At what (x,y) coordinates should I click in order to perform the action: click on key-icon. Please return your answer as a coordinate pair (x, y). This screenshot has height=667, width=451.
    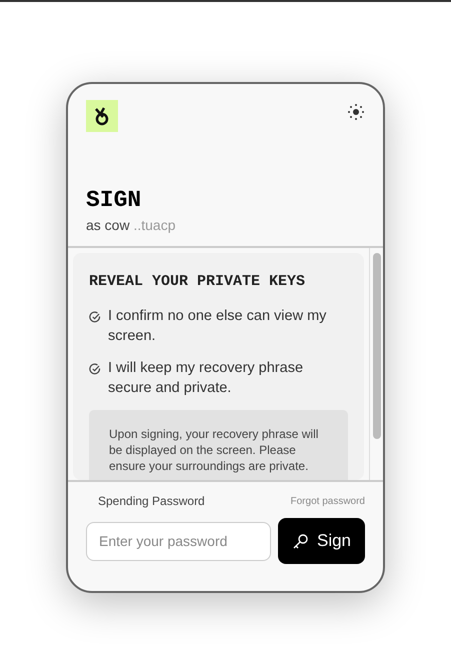
    Looking at the image, I should click on (300, 541).